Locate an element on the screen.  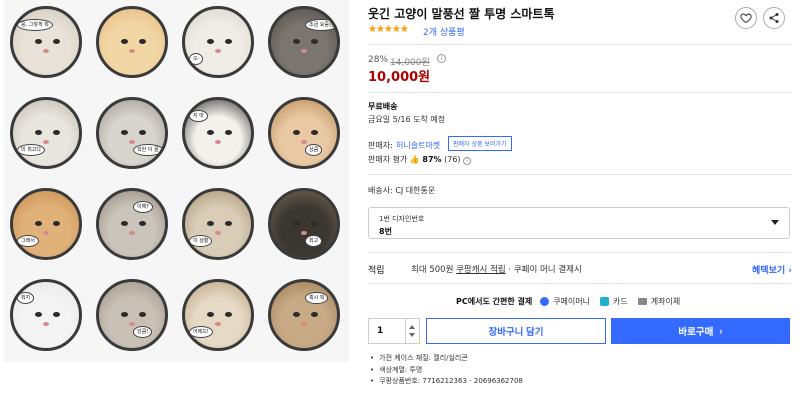
sticker-tile: 뭐지 is located at coordinates (46, 315).